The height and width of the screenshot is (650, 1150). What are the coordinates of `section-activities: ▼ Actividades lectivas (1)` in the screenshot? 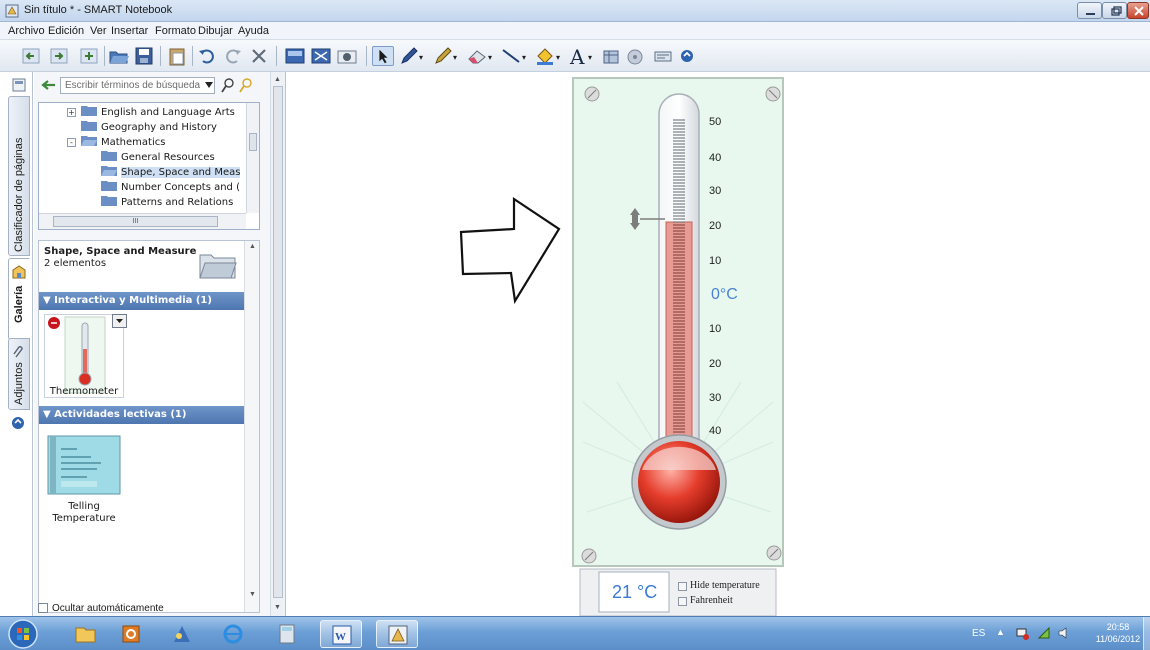 It's located at (149, 415).